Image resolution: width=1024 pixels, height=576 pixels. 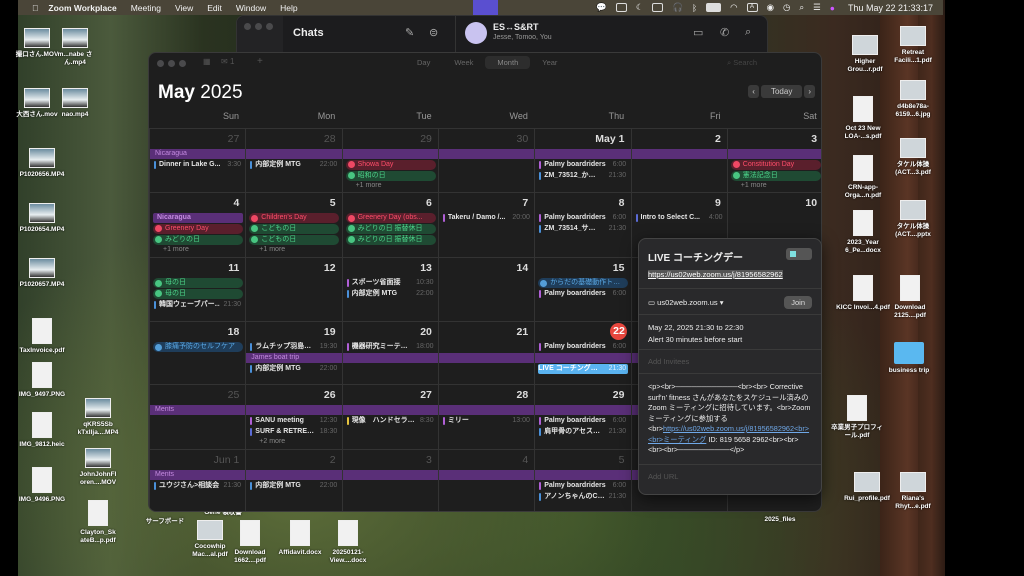 I want to click on tab-month: Month, so click(x=508, y=62).